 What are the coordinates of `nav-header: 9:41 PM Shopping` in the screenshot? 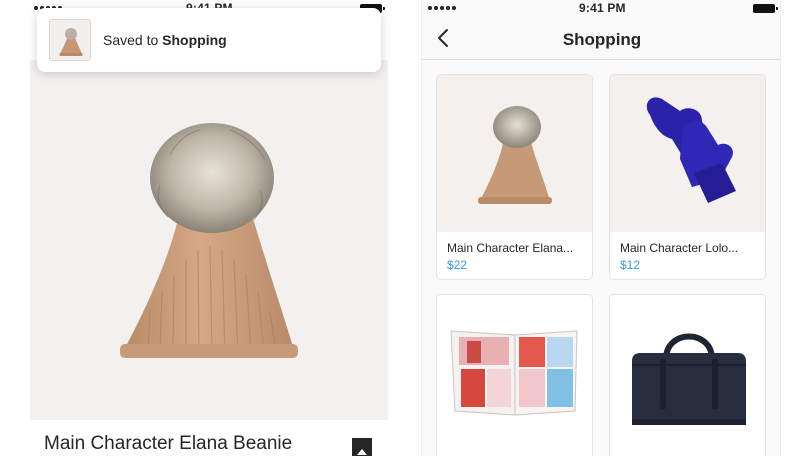 It's located at (601, 30).